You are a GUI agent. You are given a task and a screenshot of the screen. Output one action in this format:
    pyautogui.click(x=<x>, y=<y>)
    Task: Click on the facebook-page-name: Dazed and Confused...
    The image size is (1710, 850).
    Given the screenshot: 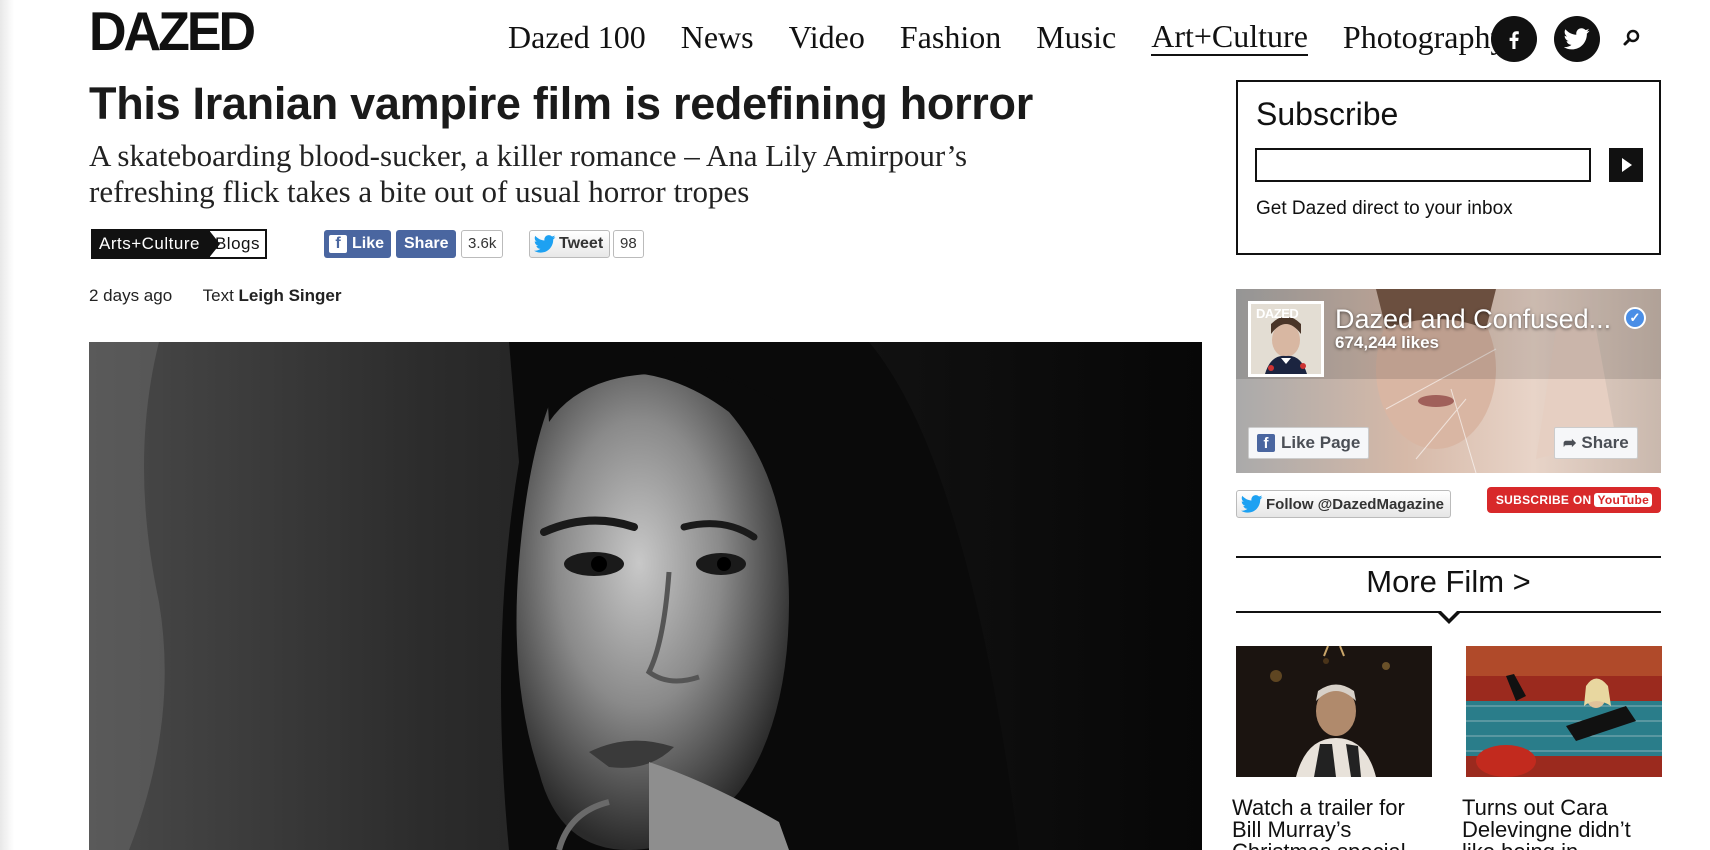 What is the action you would take?
    pyautogui.click(x=1473, y=319)
    